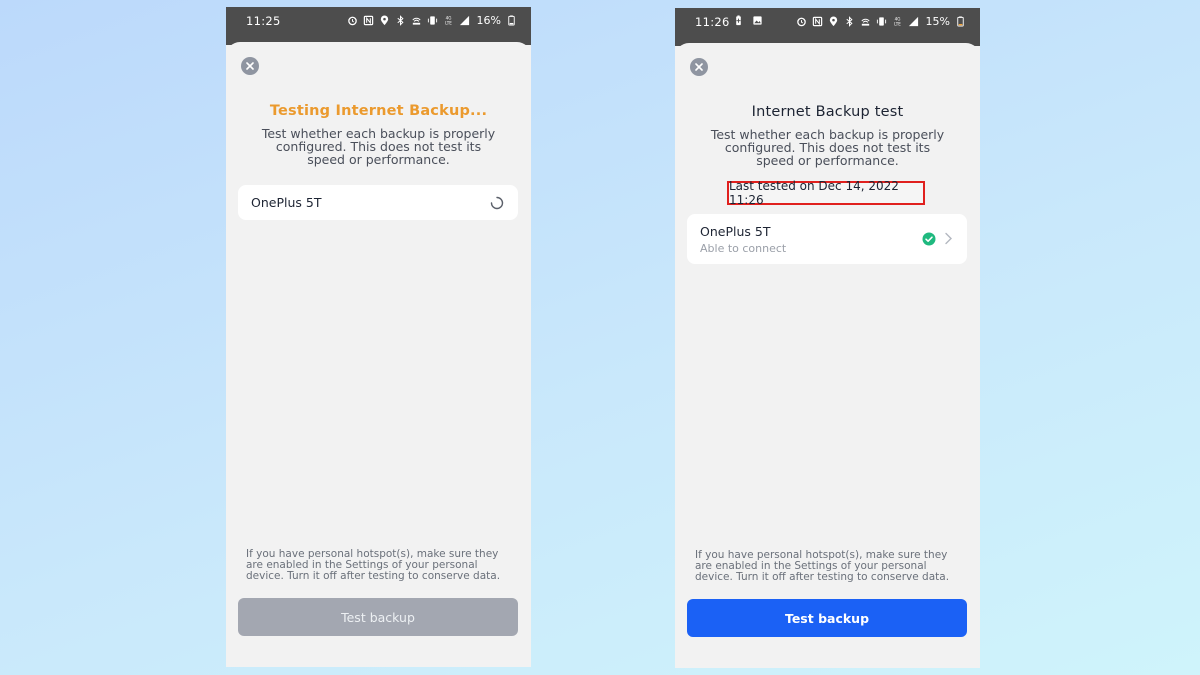  Describe the element at coordinates (826, 193) in the screenshot. I see `last-tested-label: Last tested on Dec 14, 2022 11:26` at that location.